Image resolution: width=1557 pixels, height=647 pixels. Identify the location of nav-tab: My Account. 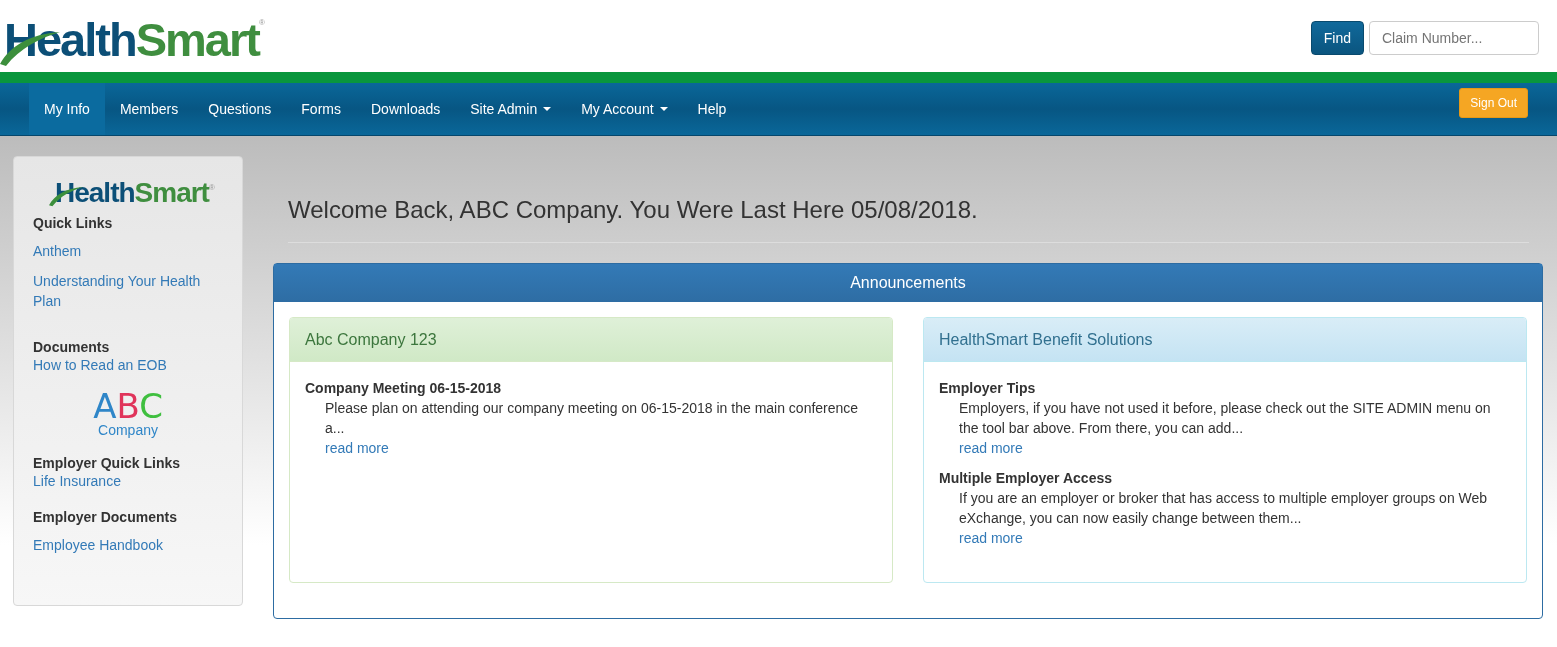
(624, 109).